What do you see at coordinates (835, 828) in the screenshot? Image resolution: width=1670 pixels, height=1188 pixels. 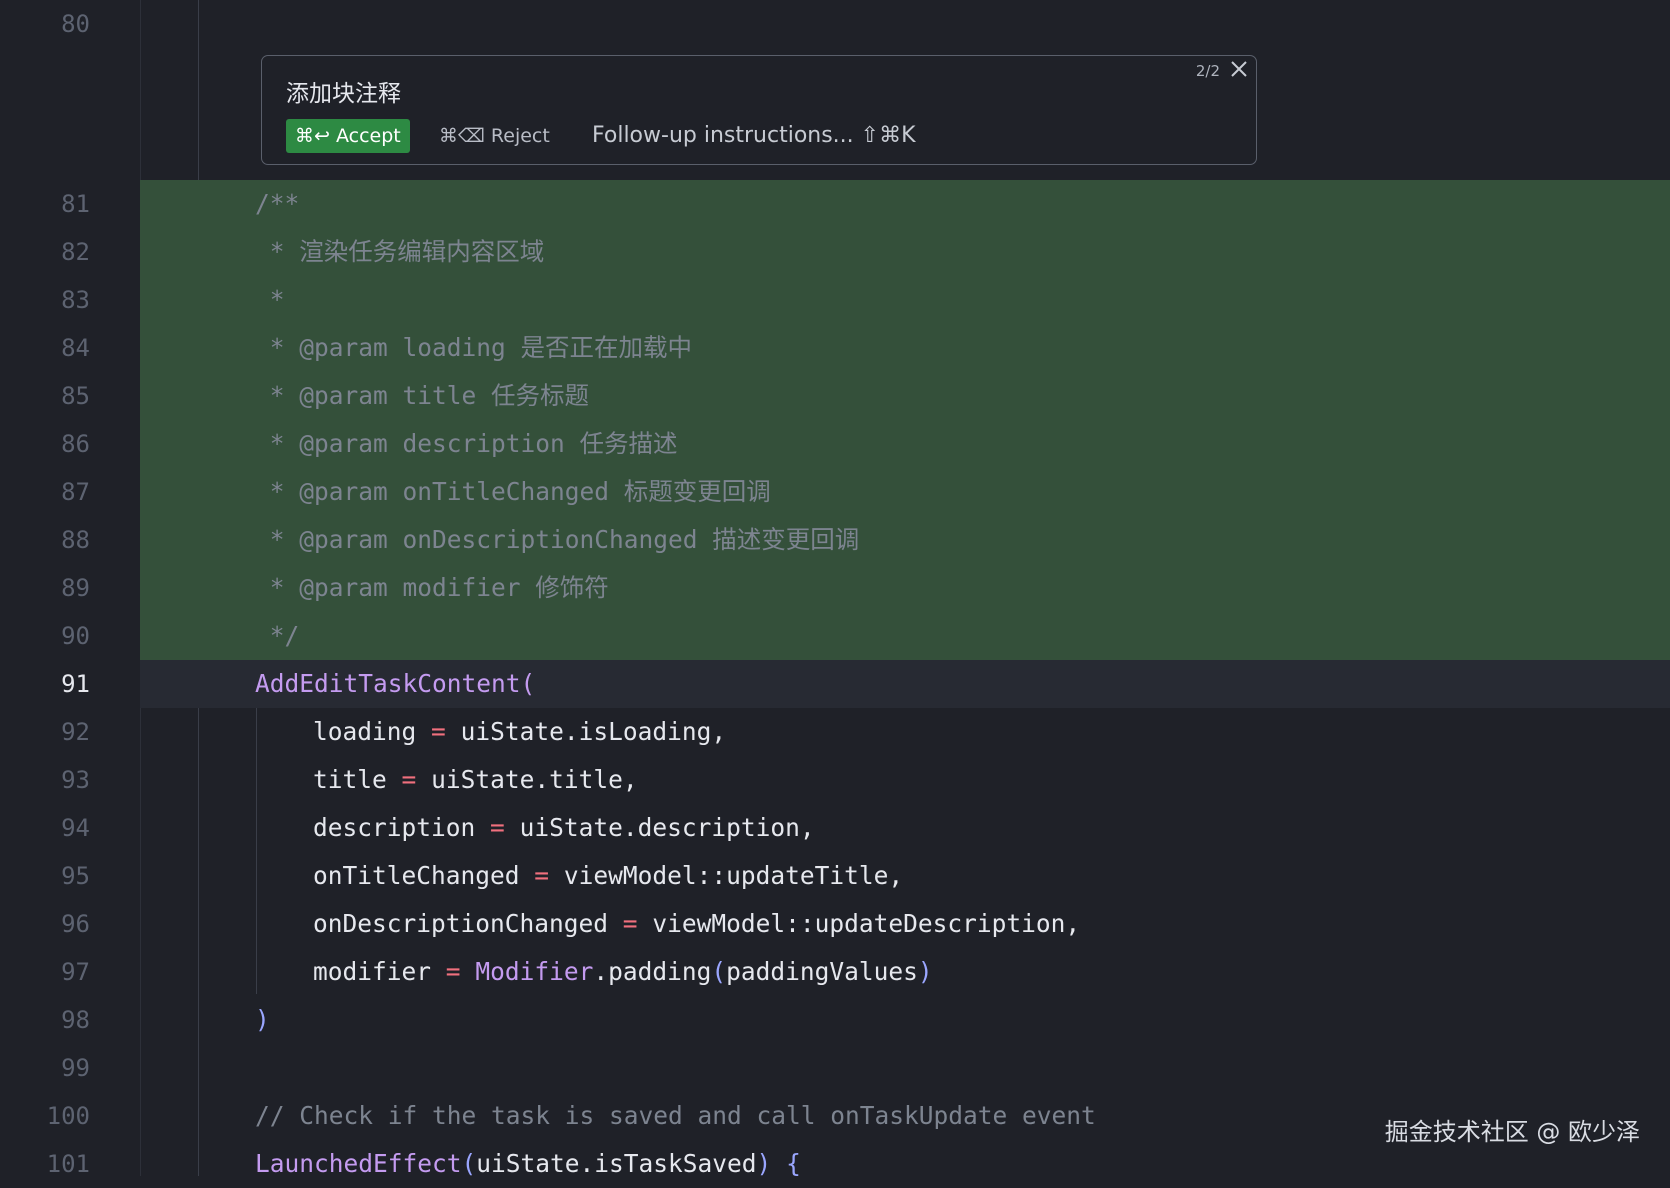 I see `code-line-94: 94 description = uiState.description,` at bounding box center [835, 828].